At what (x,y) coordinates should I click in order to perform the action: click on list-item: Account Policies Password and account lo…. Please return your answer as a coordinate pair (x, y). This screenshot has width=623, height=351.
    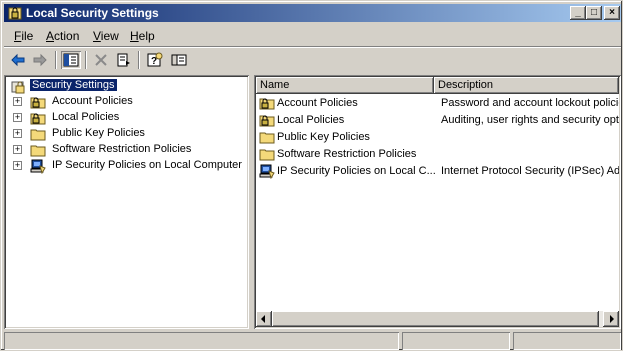
    Looking at the image, I should click on (437, 103).